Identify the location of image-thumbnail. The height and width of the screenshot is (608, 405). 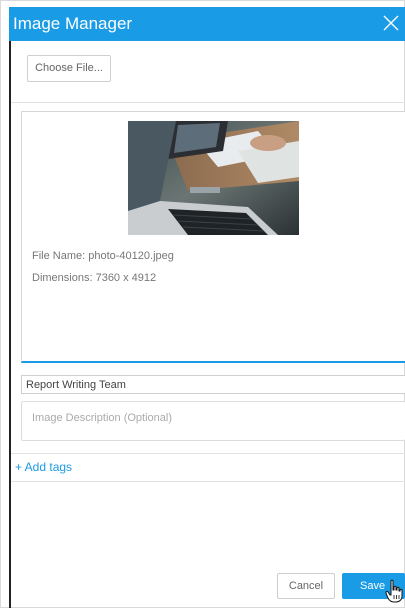
(213, 178).